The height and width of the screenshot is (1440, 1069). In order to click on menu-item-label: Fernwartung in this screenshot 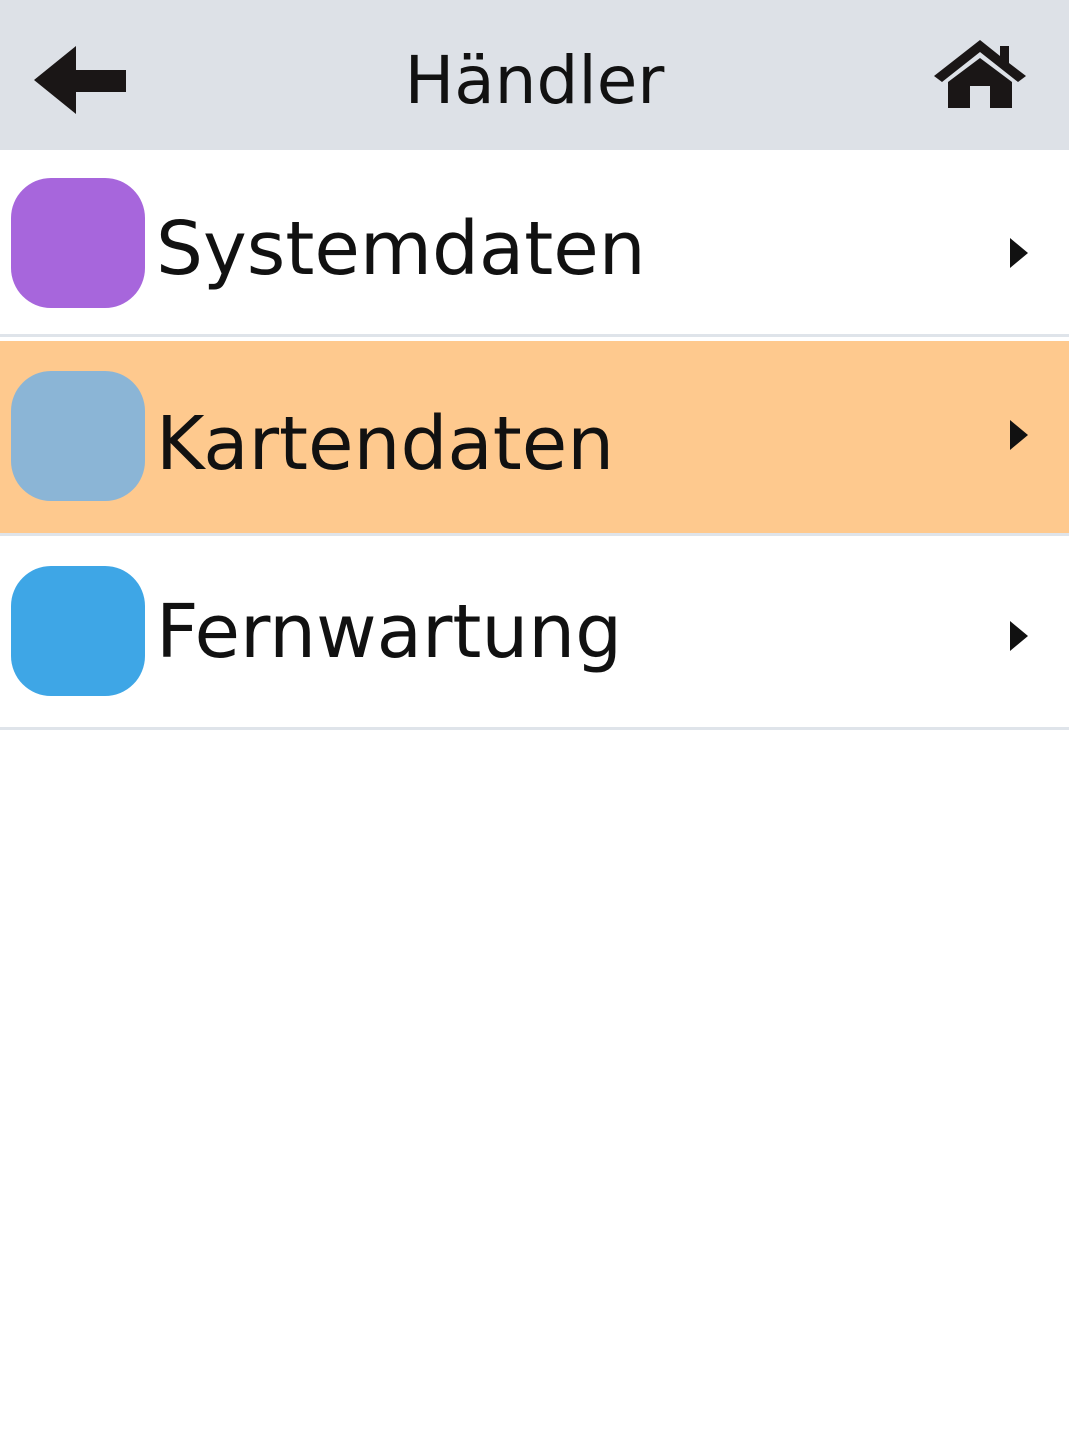, I will do `click(389, 632)`.